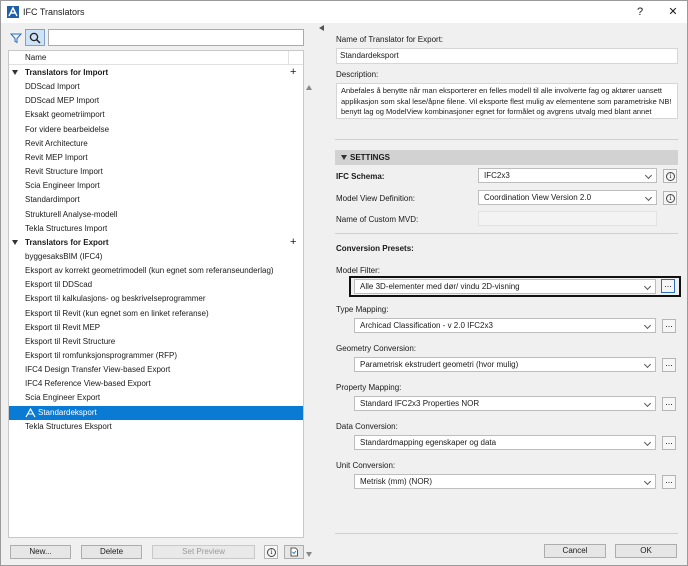 This screenshot has height=566, width=688. What do you see at coordinates (156, 87) in the screenshot?
I see `translator-list-item: DDScad Import` at bounding box center [156, 87].